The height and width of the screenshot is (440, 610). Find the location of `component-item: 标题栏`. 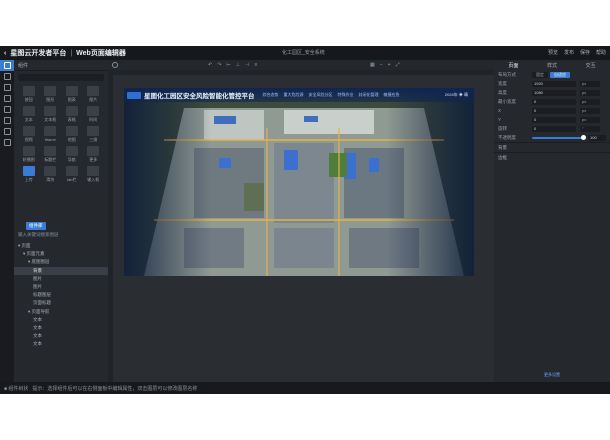

component-item: 标题栏 is located at coordinates (51, 154).